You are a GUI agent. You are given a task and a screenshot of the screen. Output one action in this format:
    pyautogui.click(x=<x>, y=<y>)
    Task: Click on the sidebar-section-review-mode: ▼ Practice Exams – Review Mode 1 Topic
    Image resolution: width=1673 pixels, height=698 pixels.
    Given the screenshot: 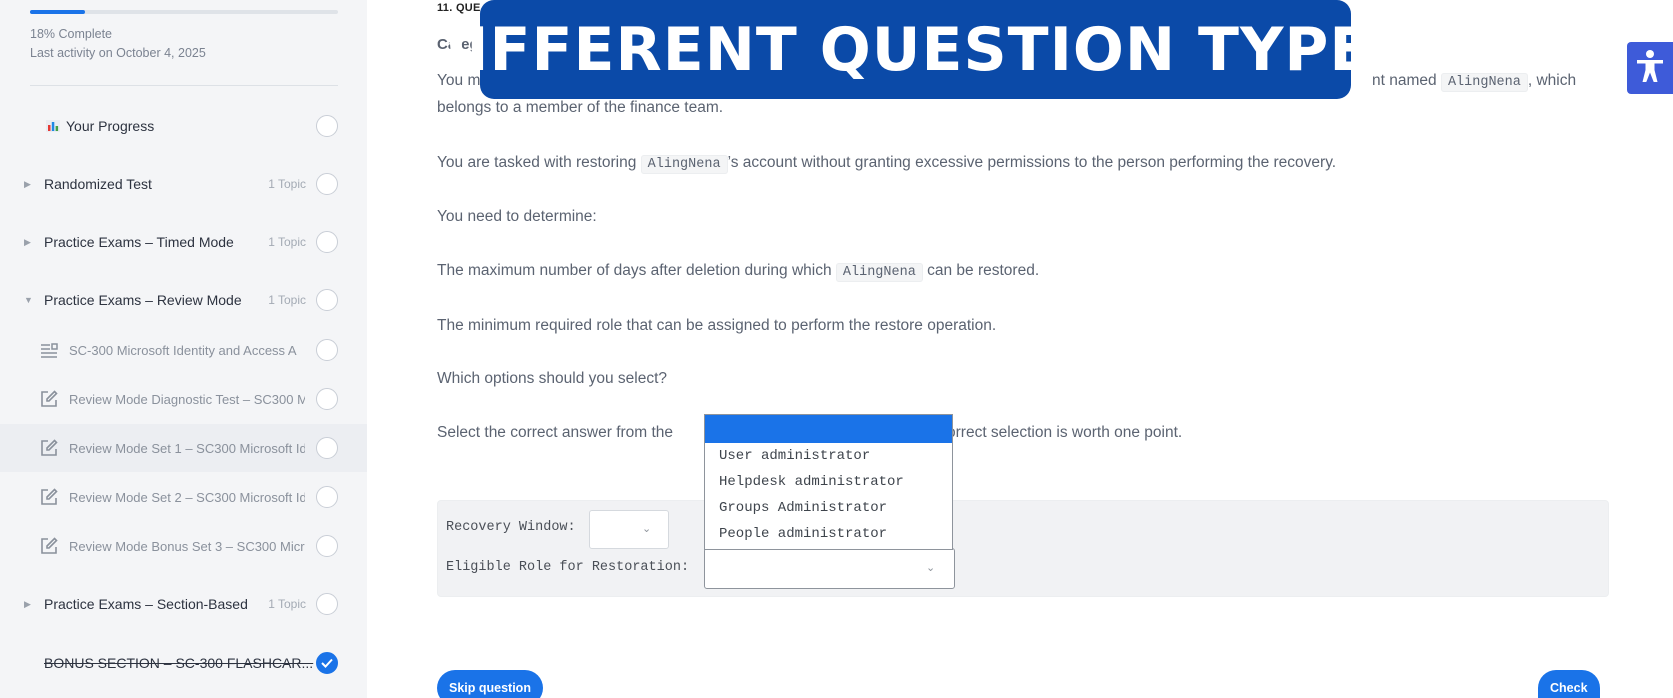 What is the action you would take?
    pyautogui.click(x=183, y=300)
    